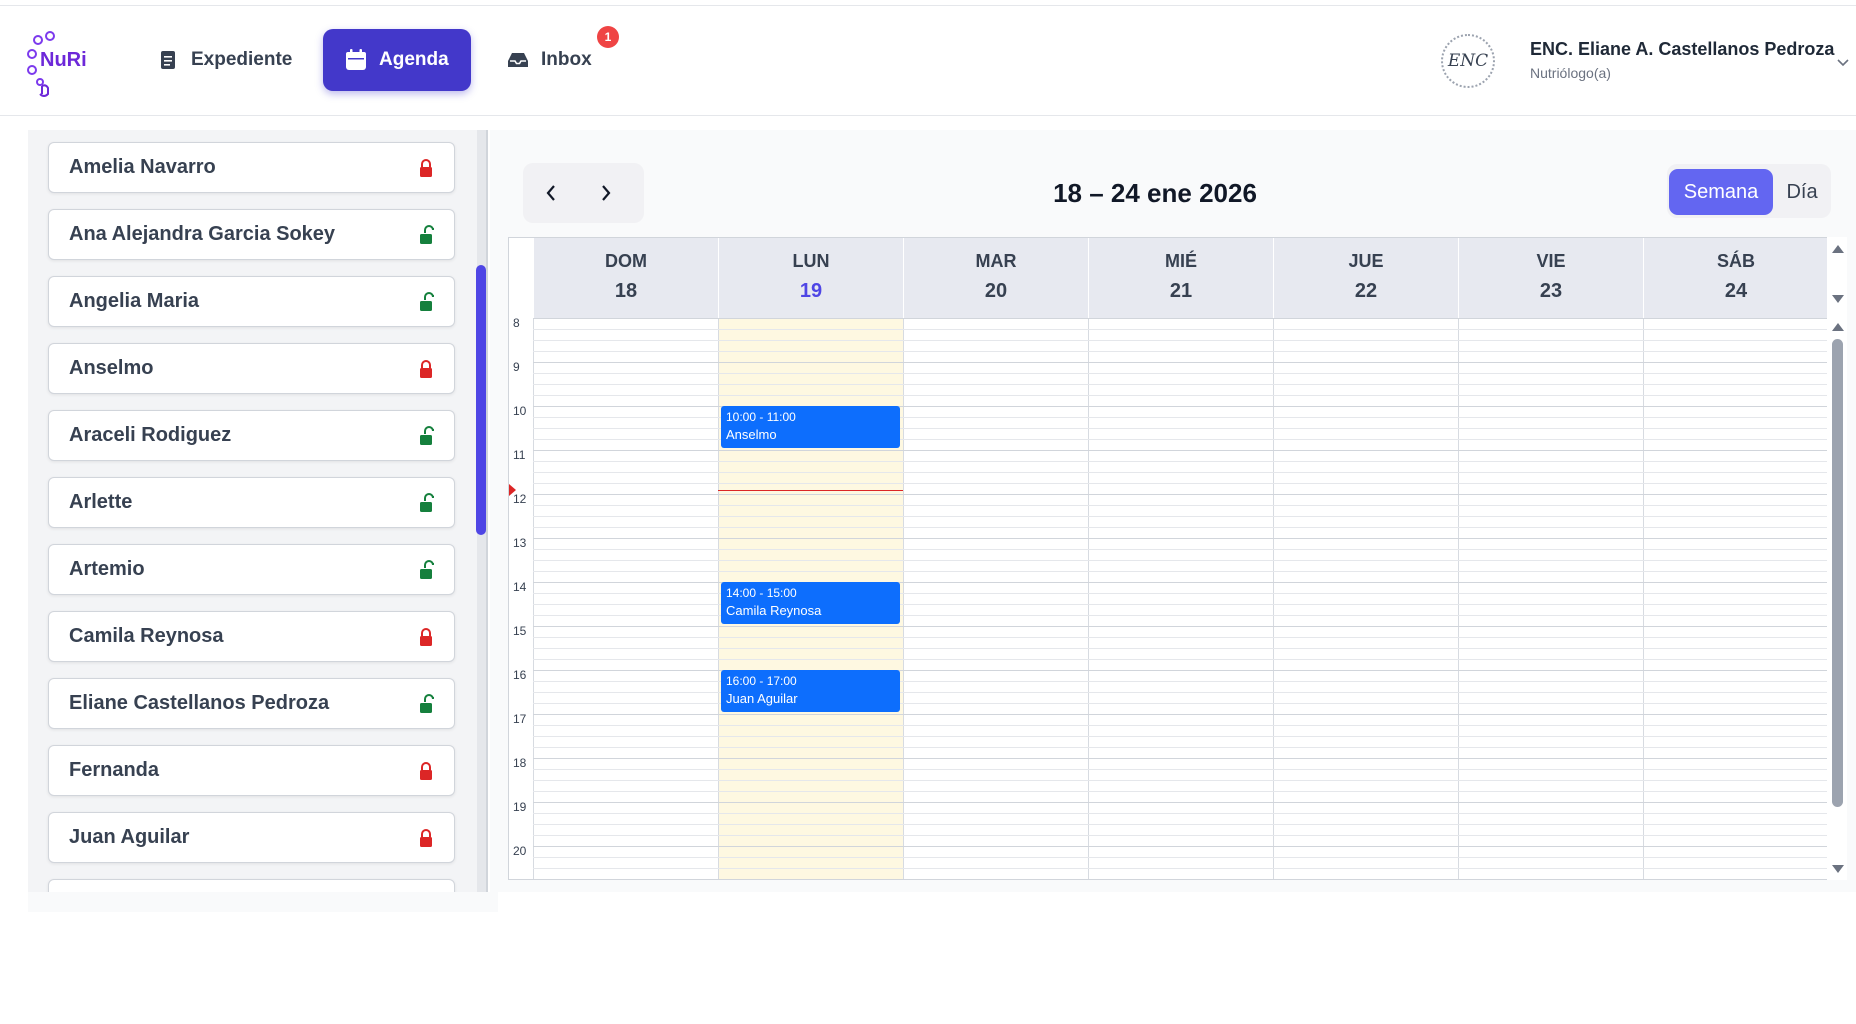 The height and width of the screenshot is (1024, 1856). I want to click on current-time-line, so click(810, 490).